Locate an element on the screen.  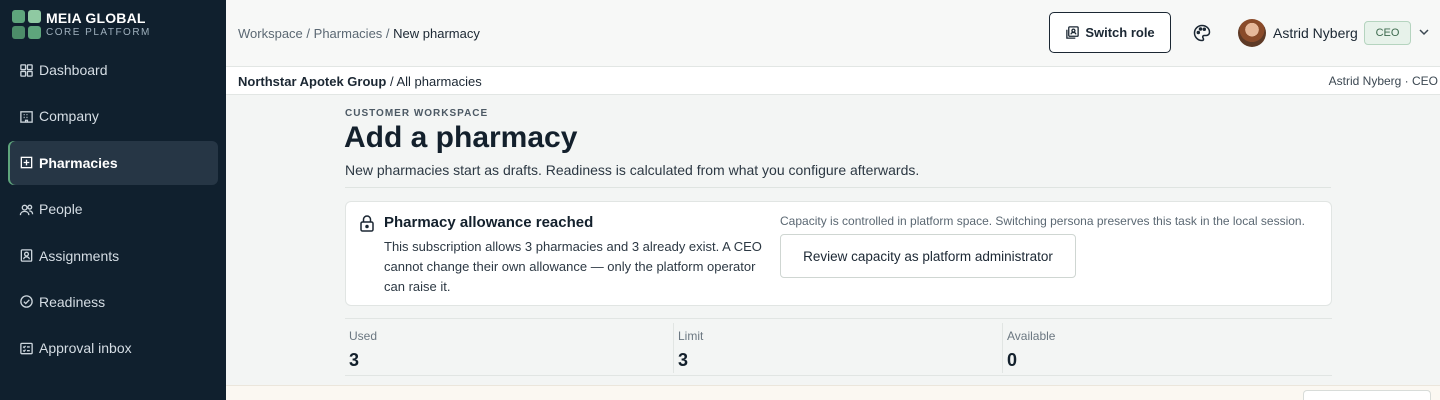
brand: MEIA GLOBAL CORE PLATFORM is located at coordinates (81, 24).